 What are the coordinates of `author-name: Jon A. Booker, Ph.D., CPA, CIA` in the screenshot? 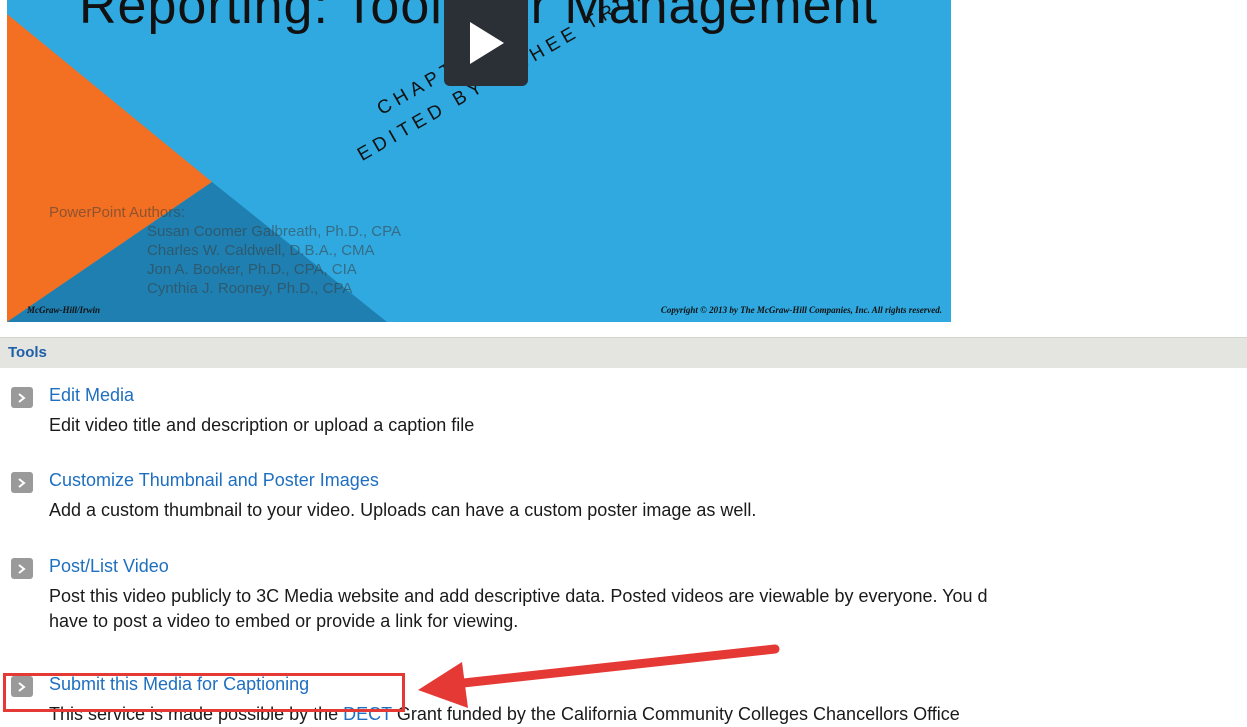 It's located at (252, 269).